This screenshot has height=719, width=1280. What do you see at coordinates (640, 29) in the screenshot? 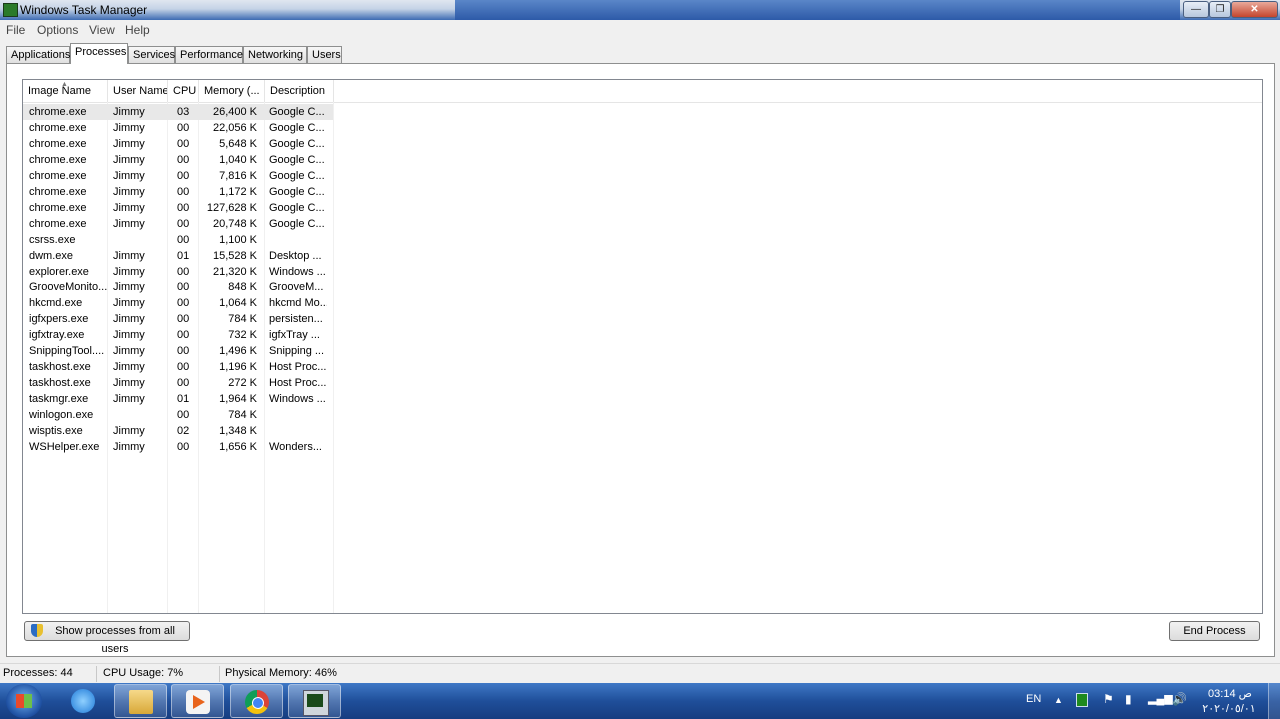
I see `menu-bar: File Options View Help` at bounding box center [640, 29].